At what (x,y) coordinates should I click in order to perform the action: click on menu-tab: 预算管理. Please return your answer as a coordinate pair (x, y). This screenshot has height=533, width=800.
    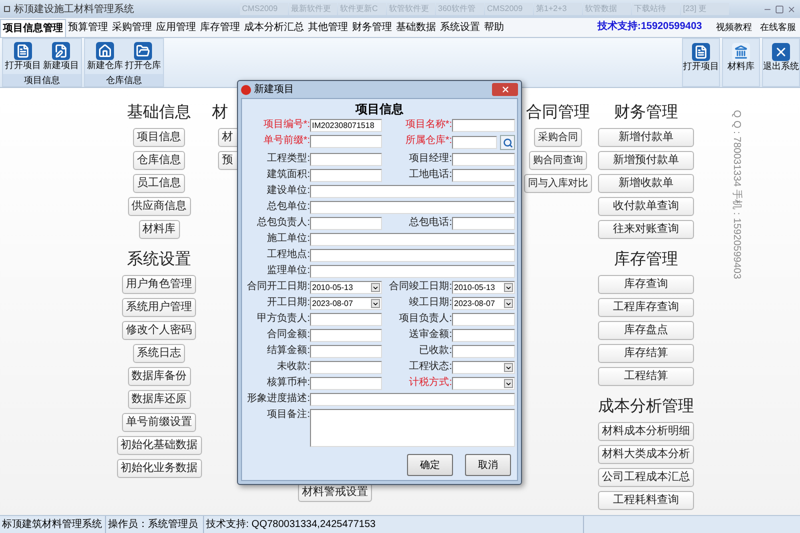
    Looking at the image, I should click on (88, 28).